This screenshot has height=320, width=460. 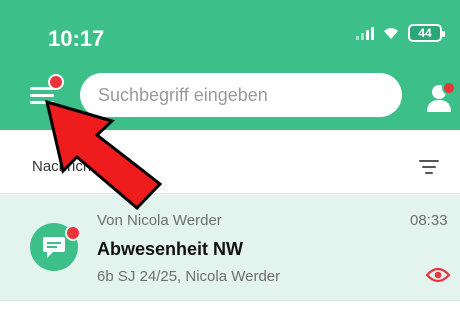 I want to click on wifi-icon, so click(x=391, y=33).